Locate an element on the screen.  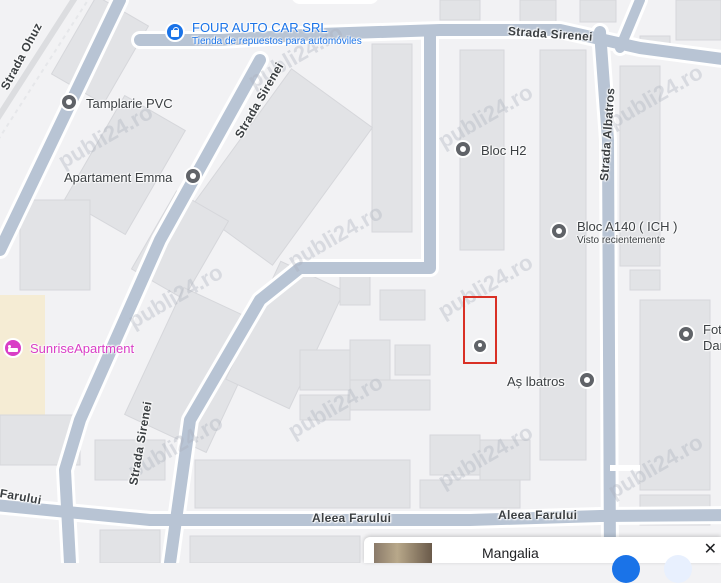
poi-sunrise-name: SunriseApartment is located at coordinates (82, 348).